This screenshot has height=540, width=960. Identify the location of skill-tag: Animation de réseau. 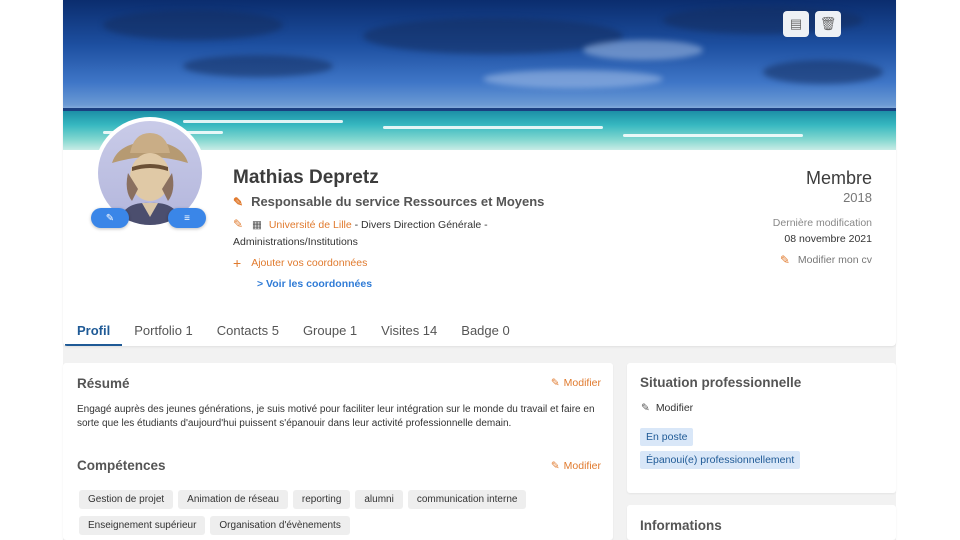
(233, 499).